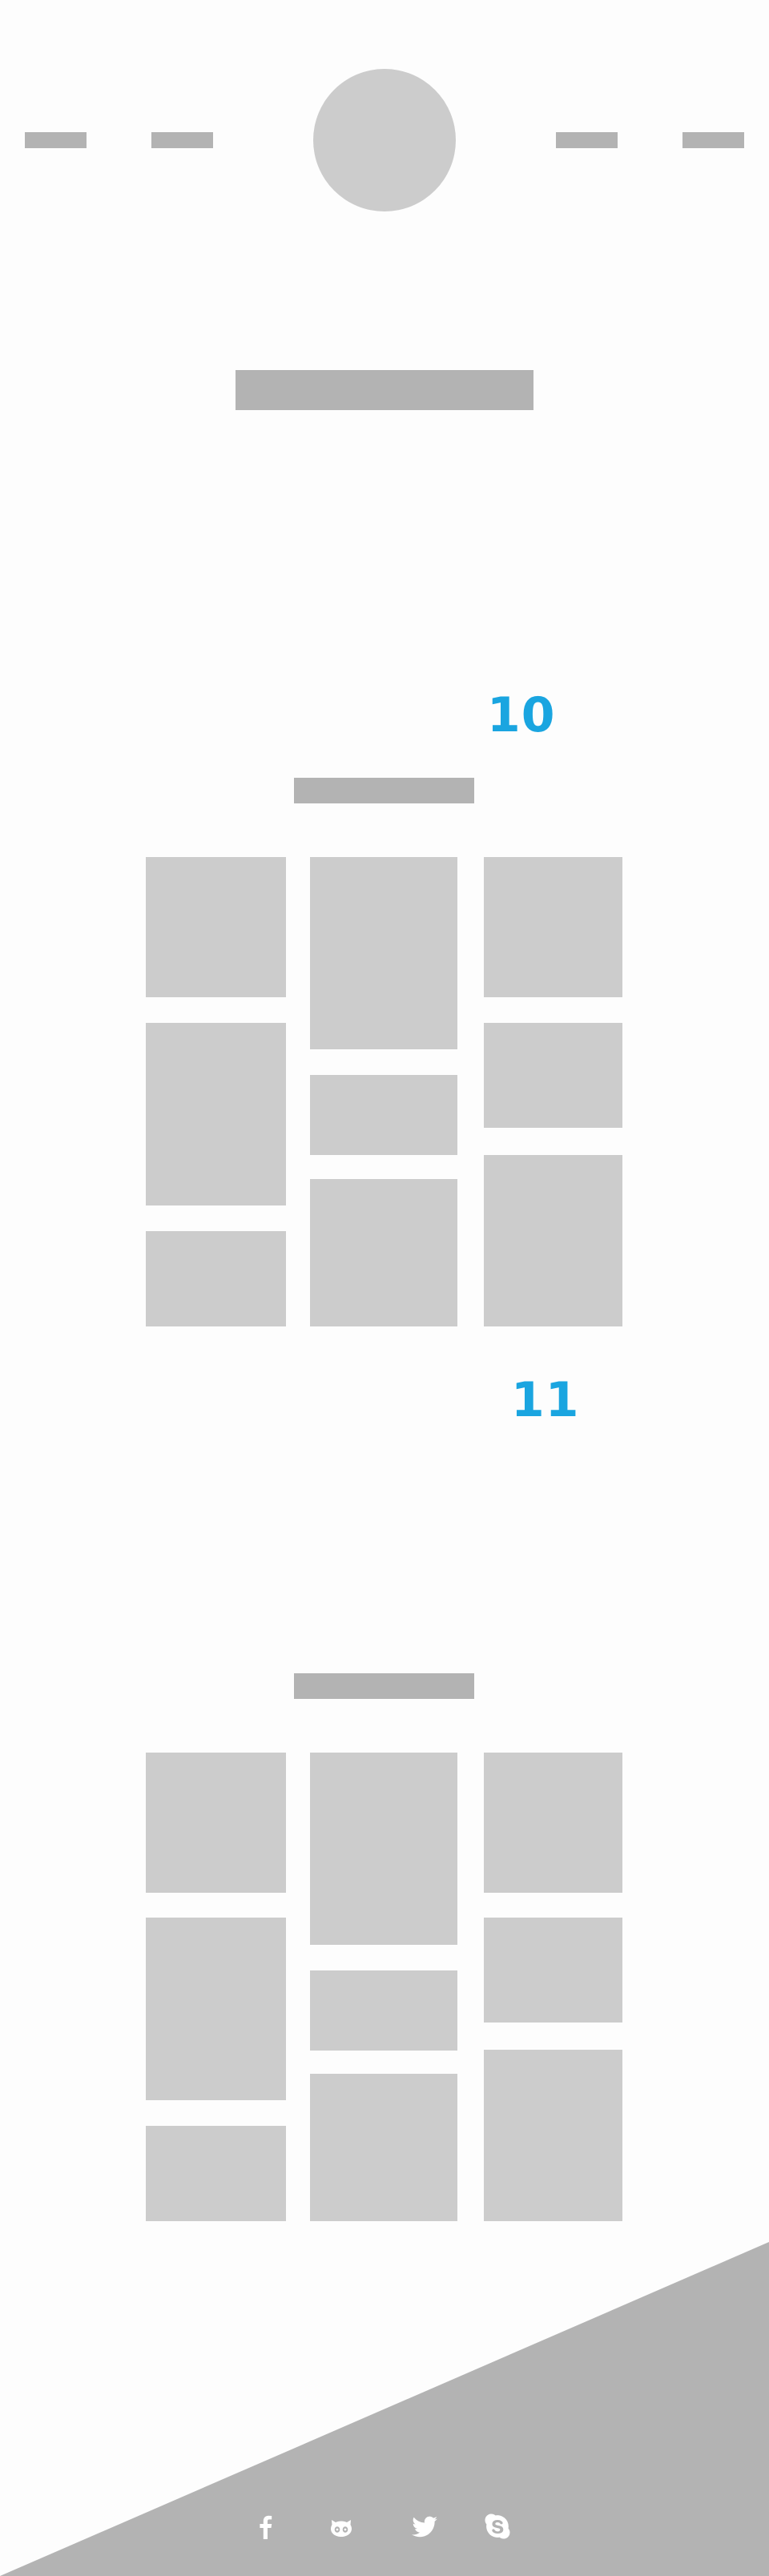 The width and height of the screenshot is (769, 2576). What do you see at coordinates (521, 715) in the screenshot?
I see `section-number: 10` at bounding box center [521, 715].